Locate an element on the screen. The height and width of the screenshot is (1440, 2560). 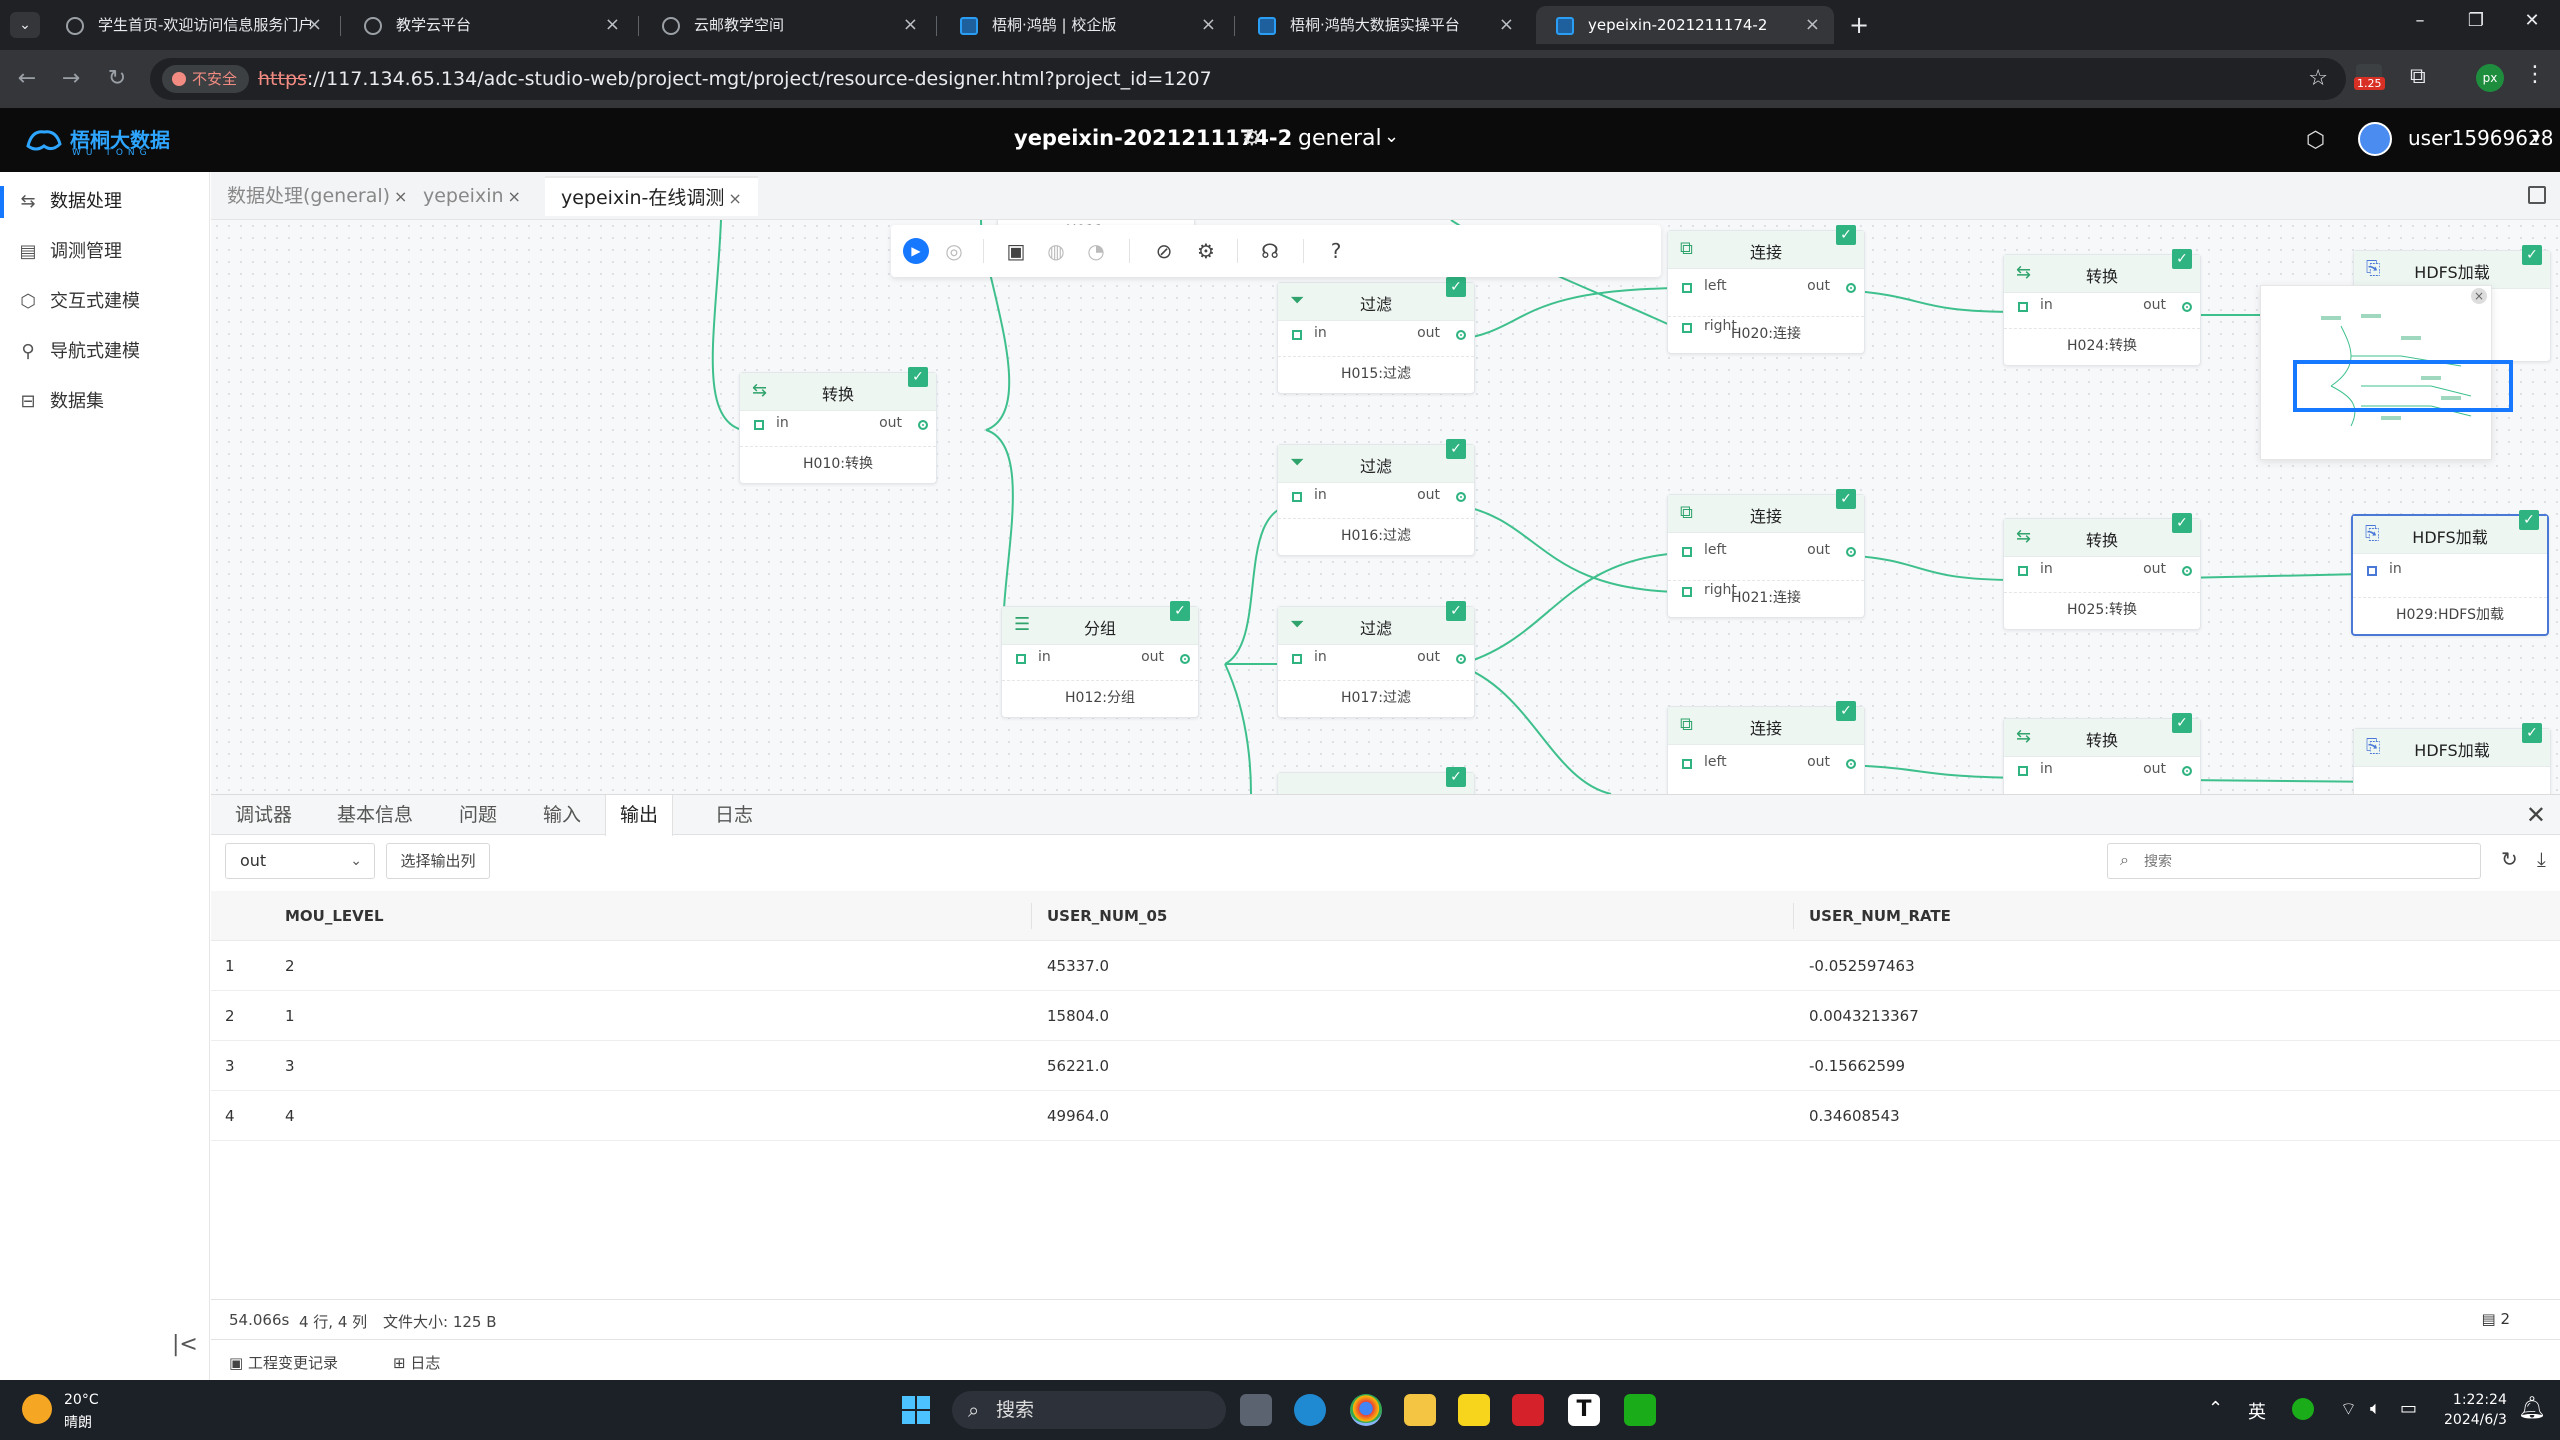
flow-node-h026: ⇆ 转换 ✓ in out is located at coordinates (2102, 753).